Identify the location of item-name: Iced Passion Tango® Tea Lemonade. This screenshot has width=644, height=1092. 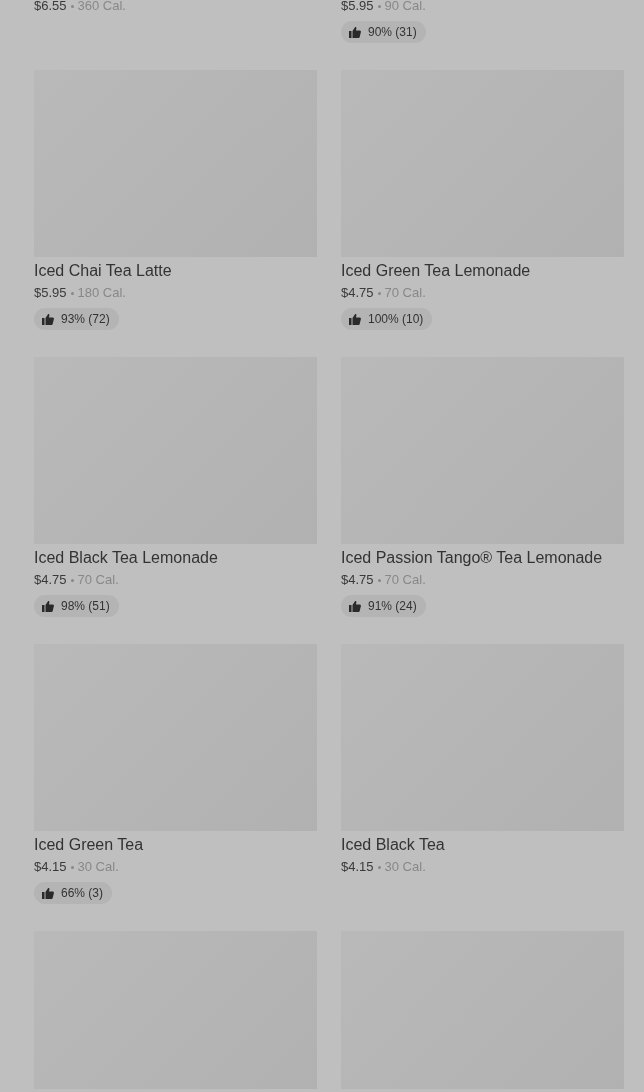
(482, 558).